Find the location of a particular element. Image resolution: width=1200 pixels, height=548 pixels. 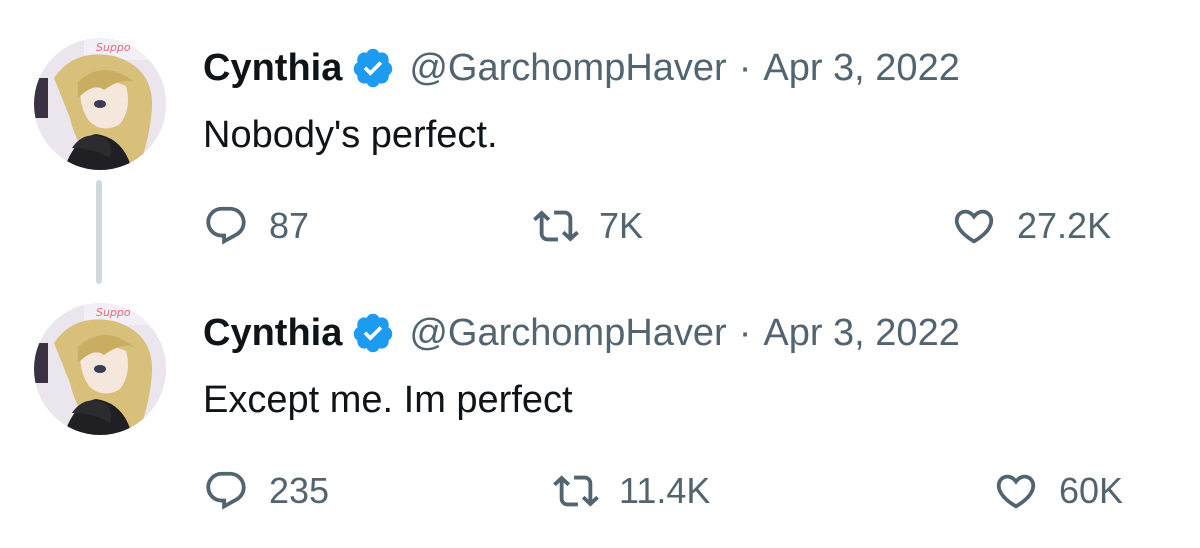

retweet-count: 11.4K is located at coordinates (665, 490).